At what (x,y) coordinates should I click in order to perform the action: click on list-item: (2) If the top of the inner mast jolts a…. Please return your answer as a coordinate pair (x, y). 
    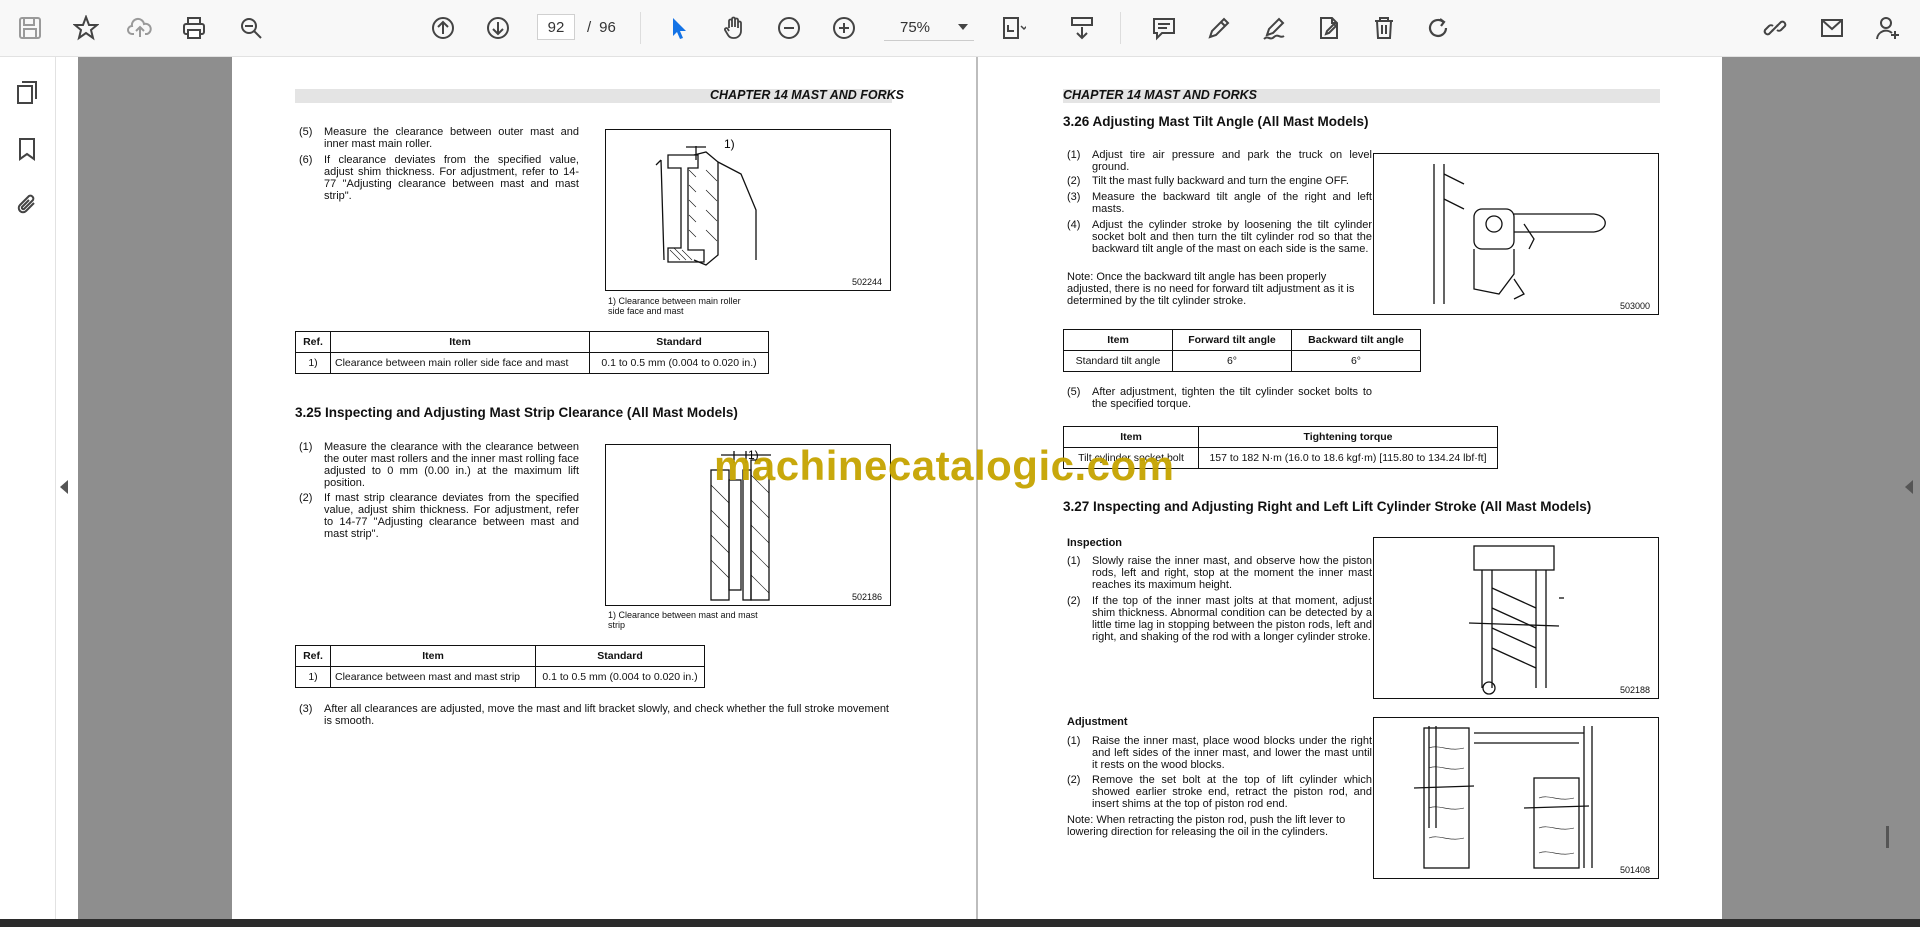
    Looking at the image, I should click on (1219, 619).